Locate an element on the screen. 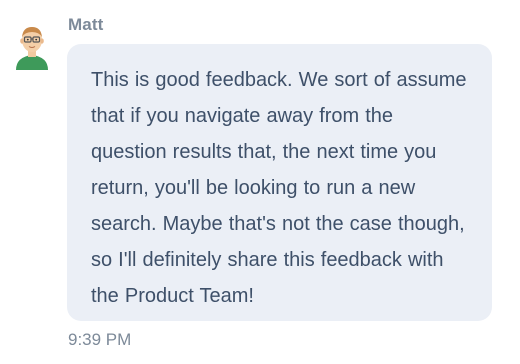 Image resolution: width=520 pixels, height=364 pixels. message-timestamp: 9:39 PM is located at coordinates (100, 339).